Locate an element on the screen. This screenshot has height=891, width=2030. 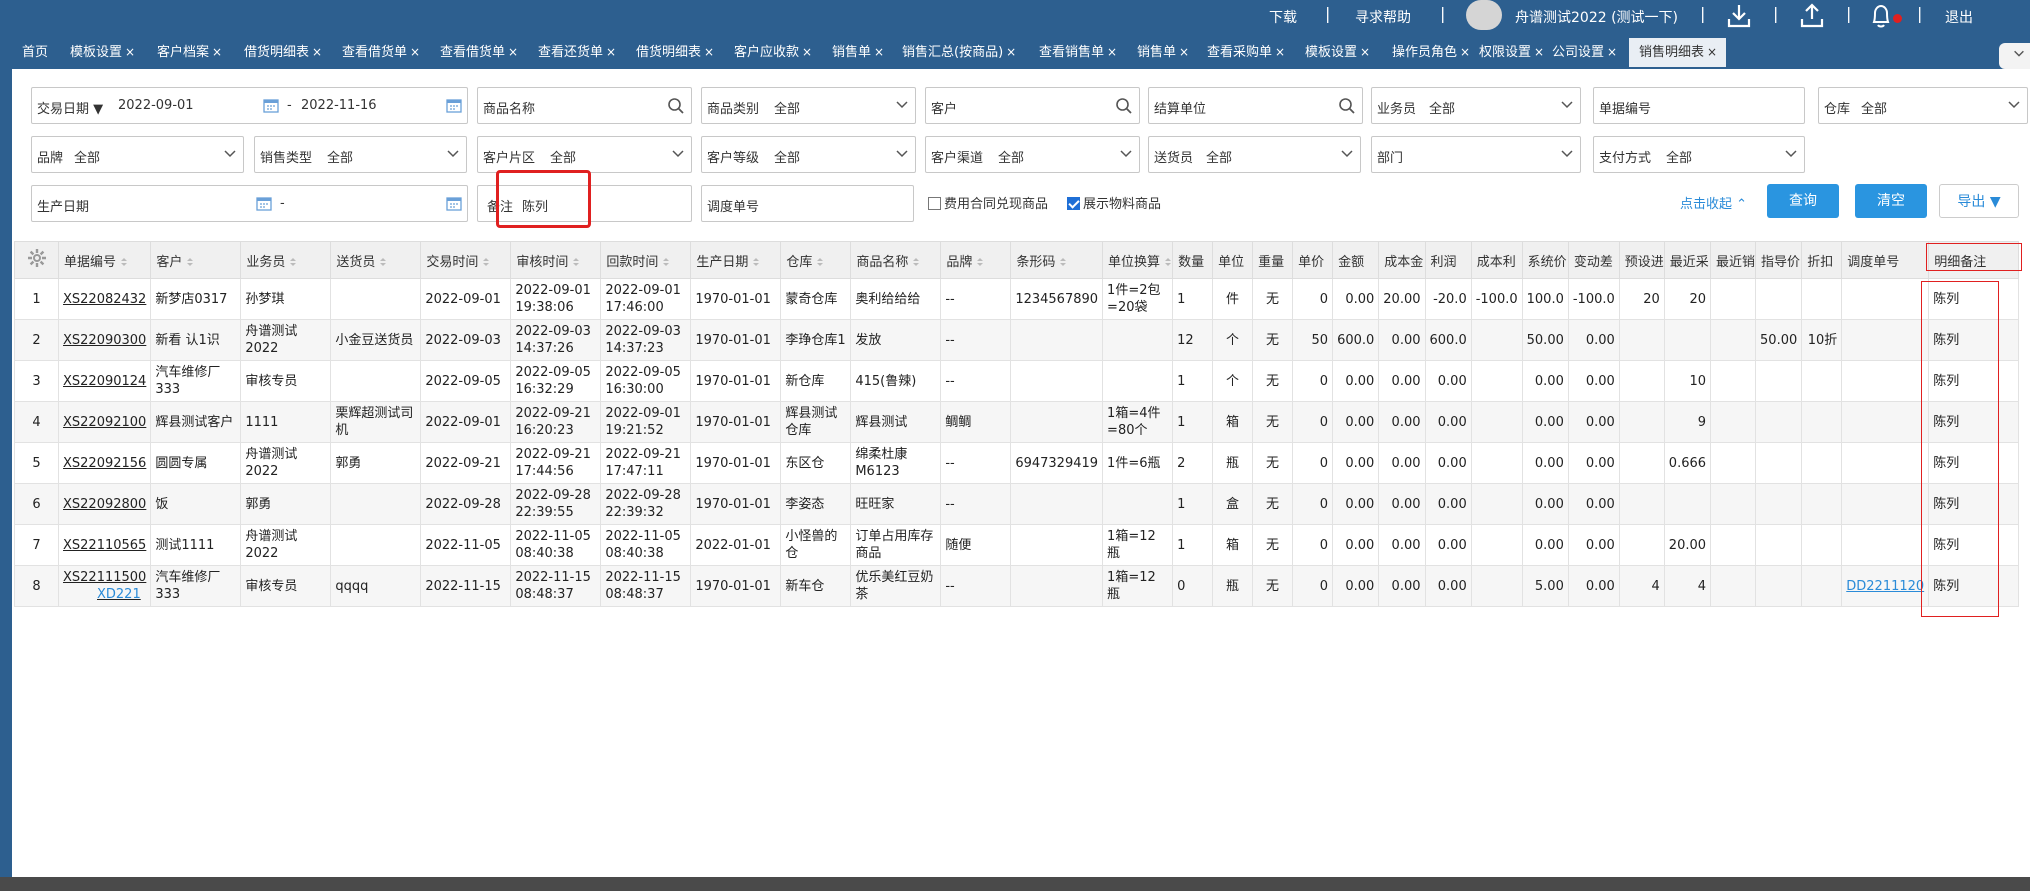
doc-number: XS22082432 is located at coordinates (104, 299).